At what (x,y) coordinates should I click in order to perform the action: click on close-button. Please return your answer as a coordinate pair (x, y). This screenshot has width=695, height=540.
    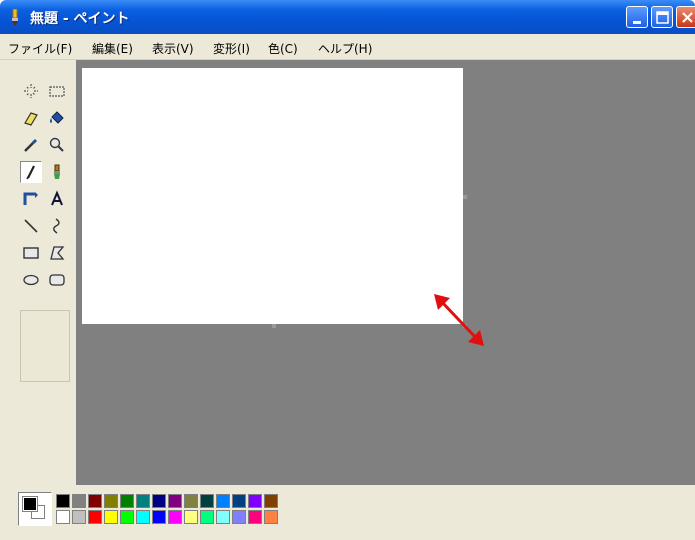
    Looking at the image, I should click on (685, 17).